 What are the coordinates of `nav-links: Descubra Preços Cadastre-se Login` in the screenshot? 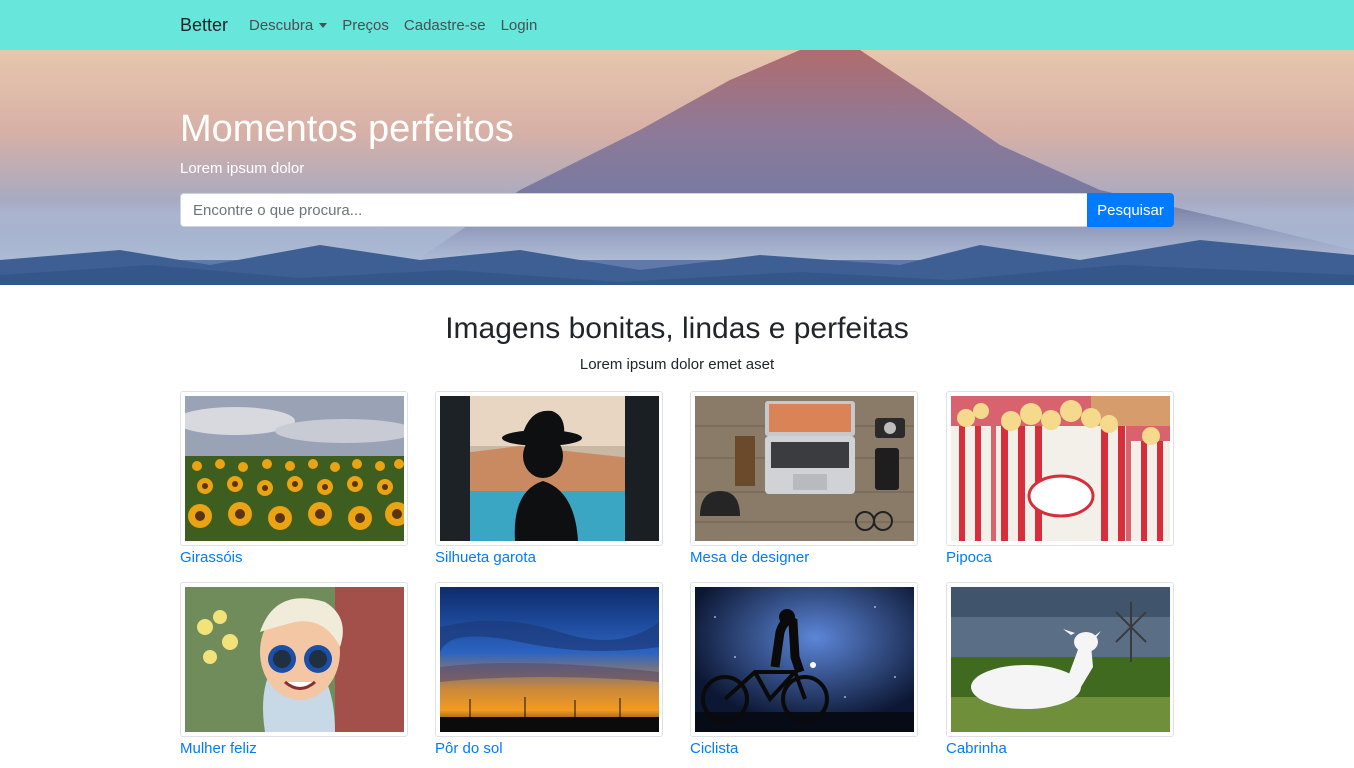 It's located at (400, 25).